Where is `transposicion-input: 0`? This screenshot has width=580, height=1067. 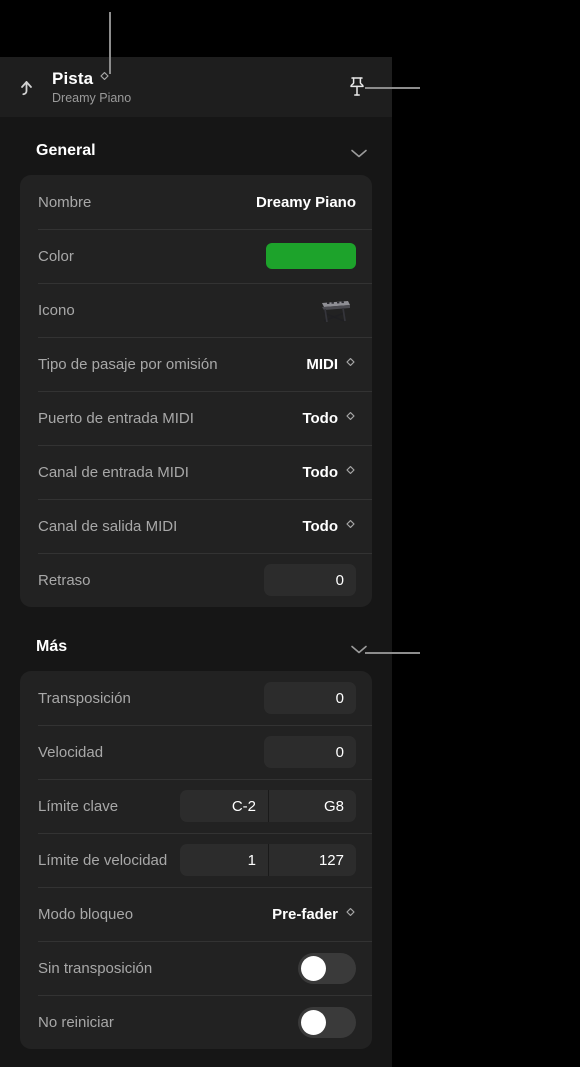
transposicion-input: 0 is located at coordinates (310, 698).